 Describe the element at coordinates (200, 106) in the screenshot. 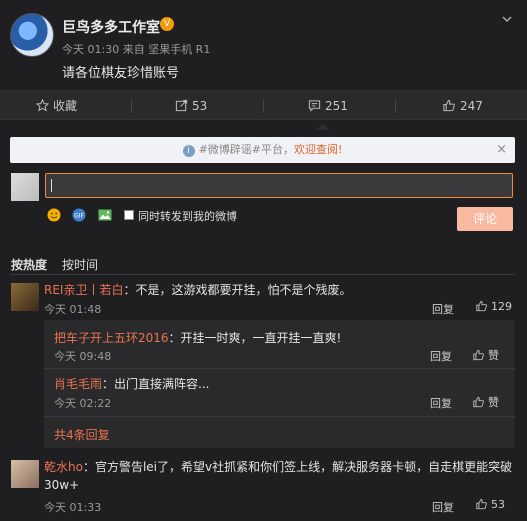

I see `forward-count: 53` at that location.